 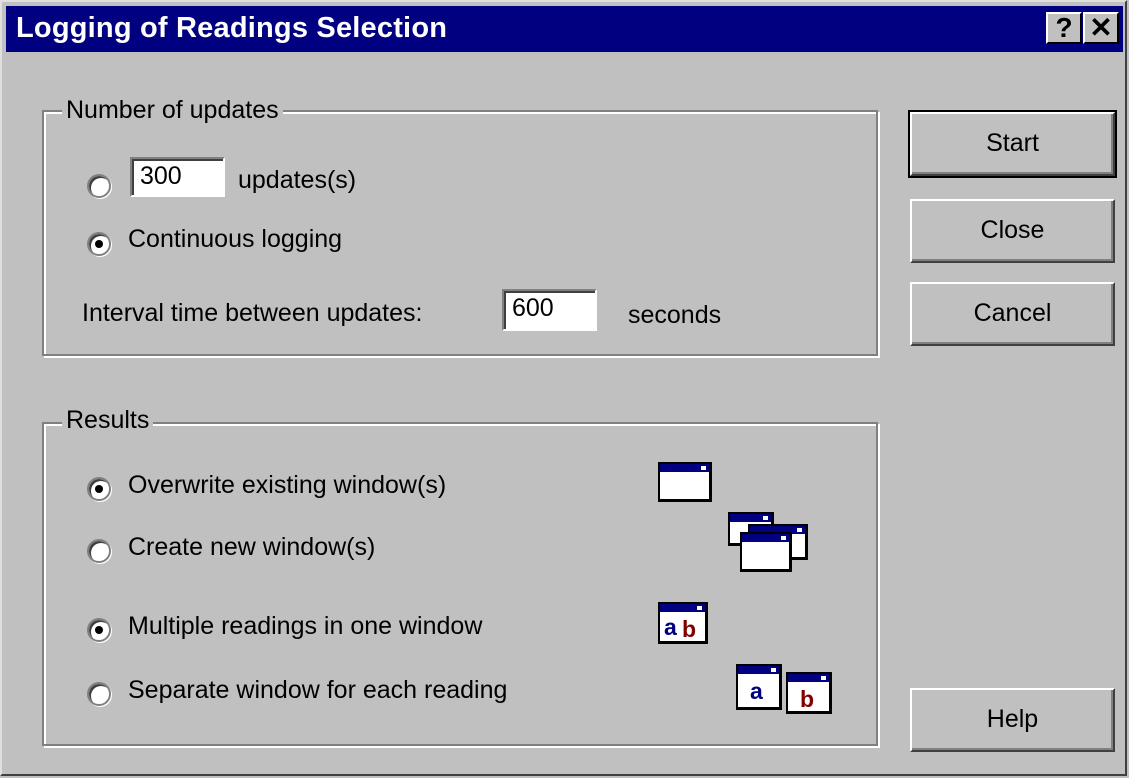 What do you see at coordinates (786, 689) in the screenshot?
I see `a-b-windows-icon: a b` at bounding box center [786, 689].